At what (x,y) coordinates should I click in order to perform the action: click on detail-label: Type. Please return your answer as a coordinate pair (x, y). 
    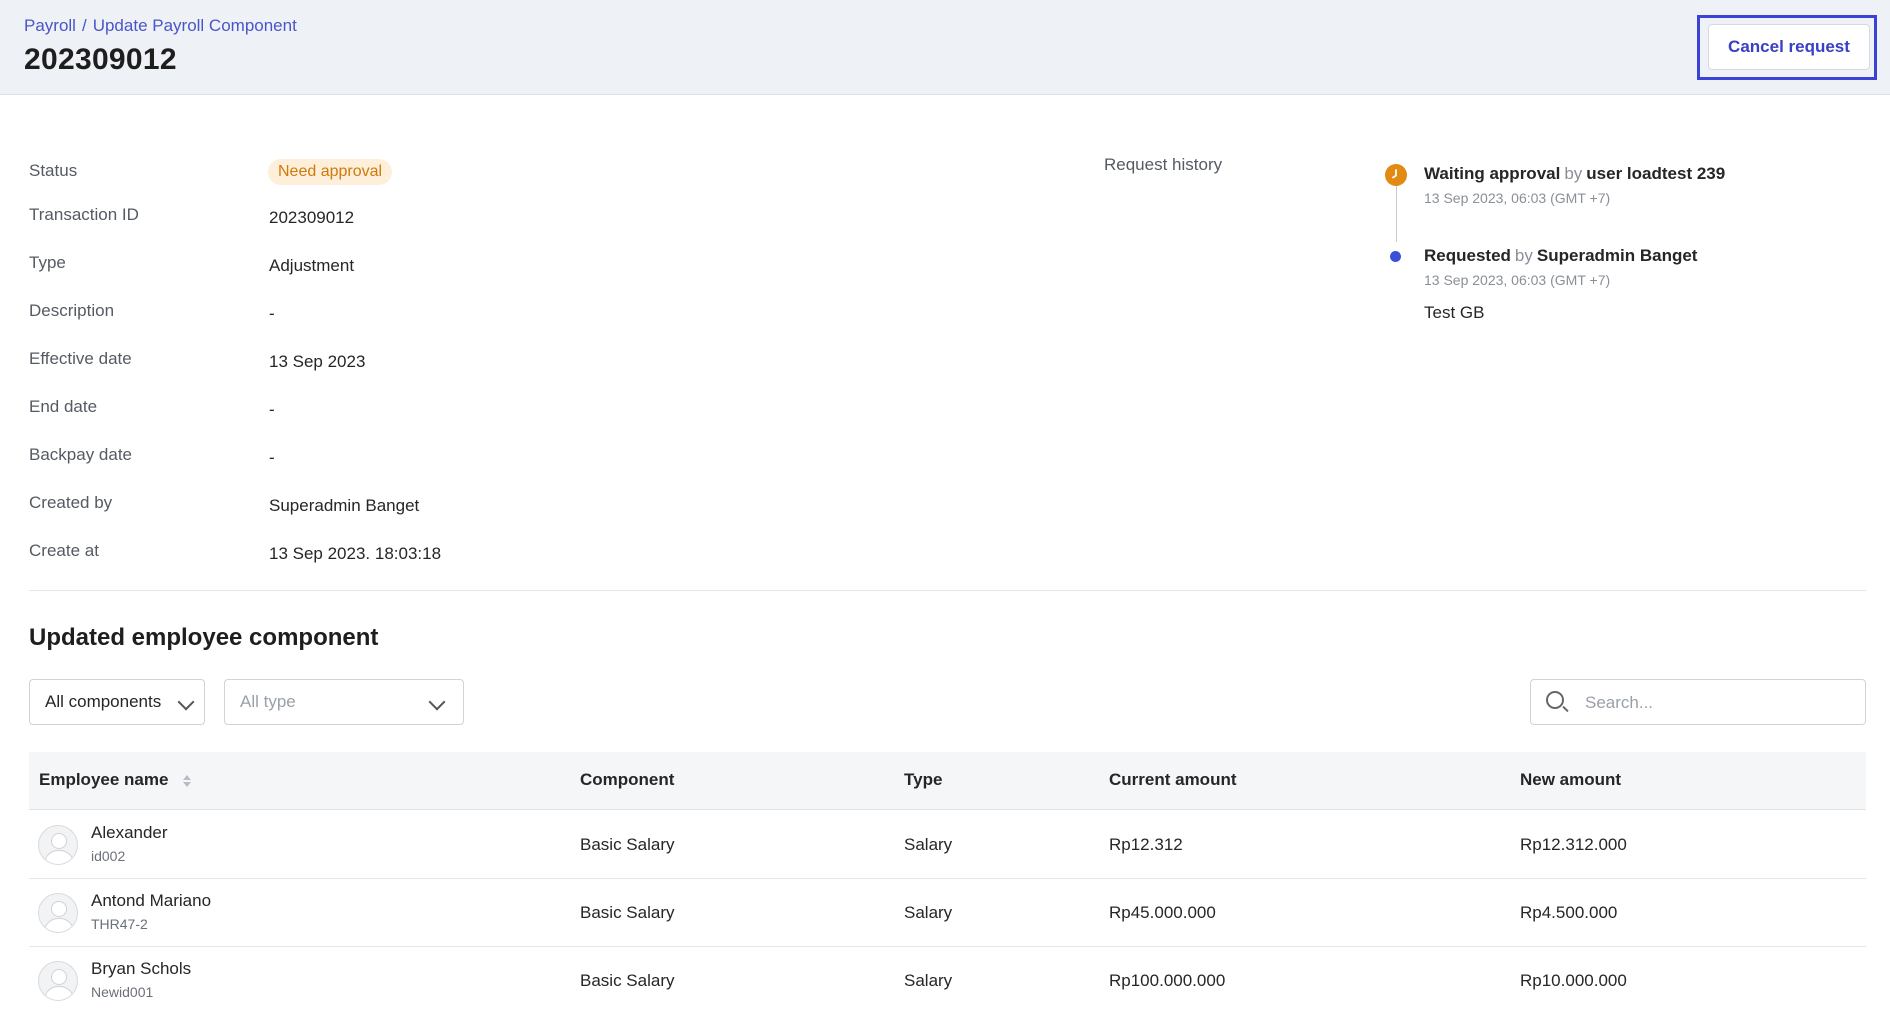
    Looking at the image, I should click on (47, 262).